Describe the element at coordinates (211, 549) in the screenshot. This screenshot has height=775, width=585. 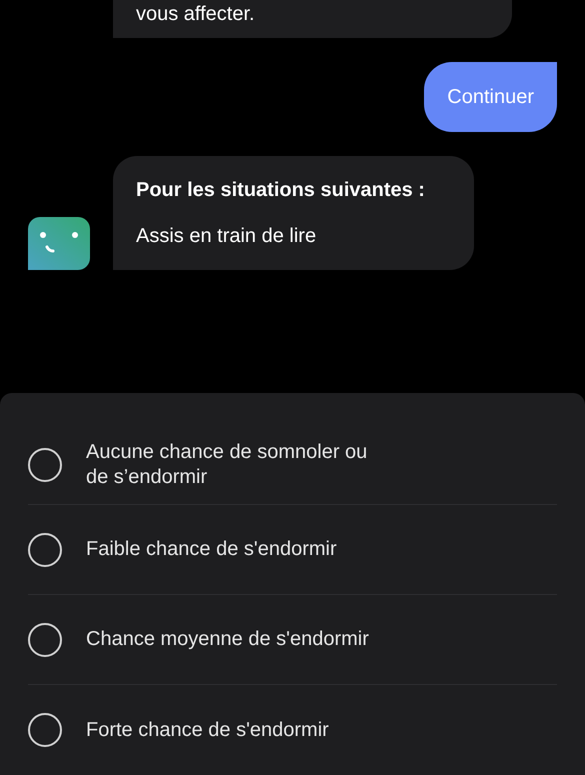
I see `option-label: Faible chance de s'endormir` at that location.